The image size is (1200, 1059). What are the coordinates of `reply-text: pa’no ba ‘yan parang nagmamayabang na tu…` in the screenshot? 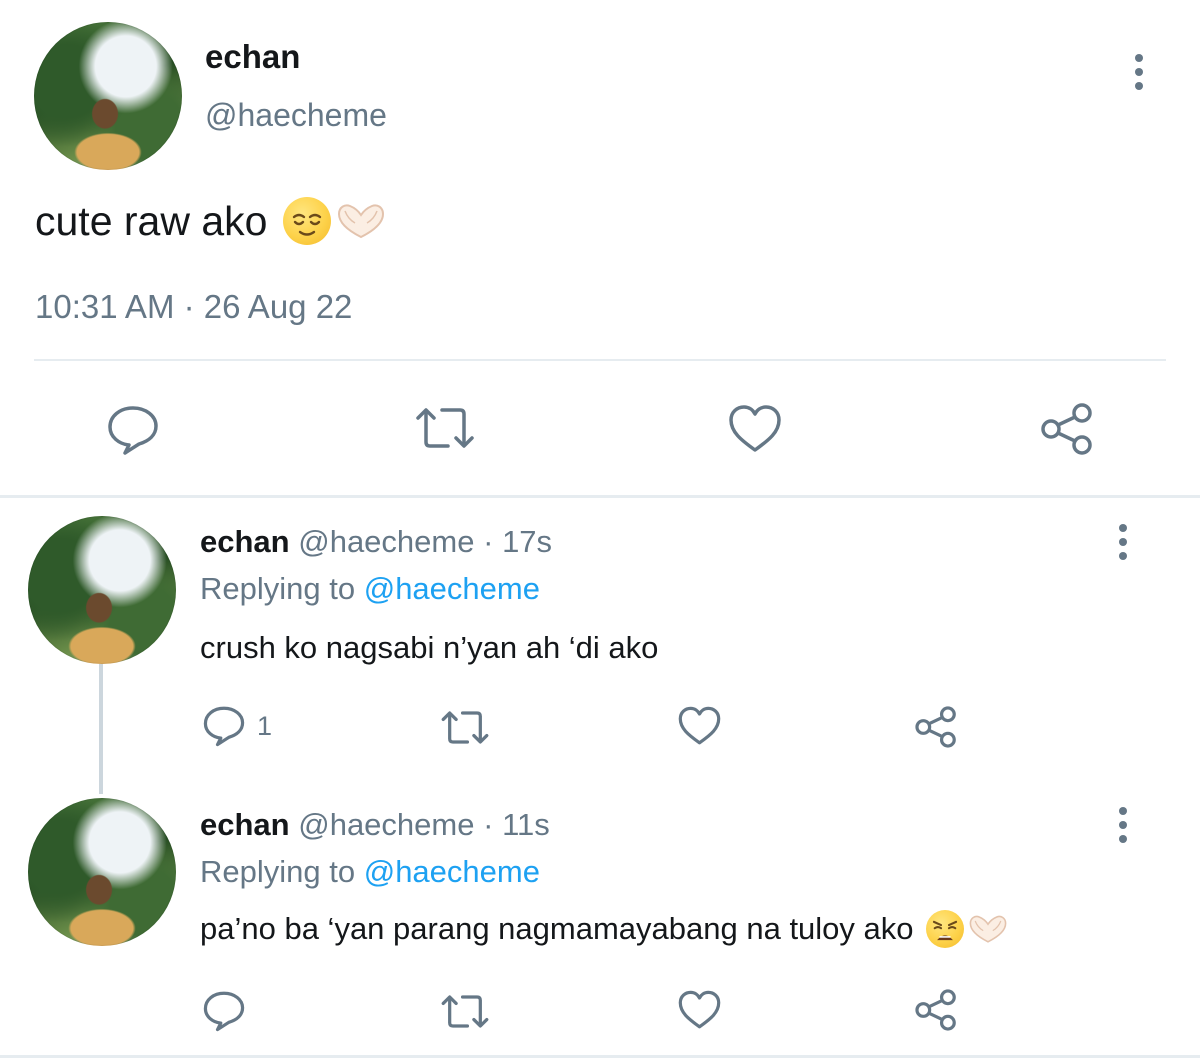 It's located at (557, 928).